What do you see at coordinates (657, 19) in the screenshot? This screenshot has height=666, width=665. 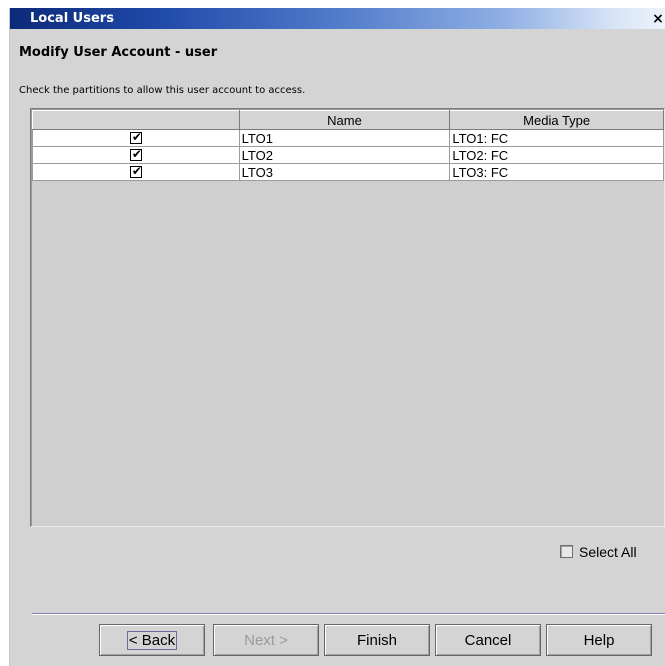 I see `close-icon: ×` at bounding box center [657, 19].